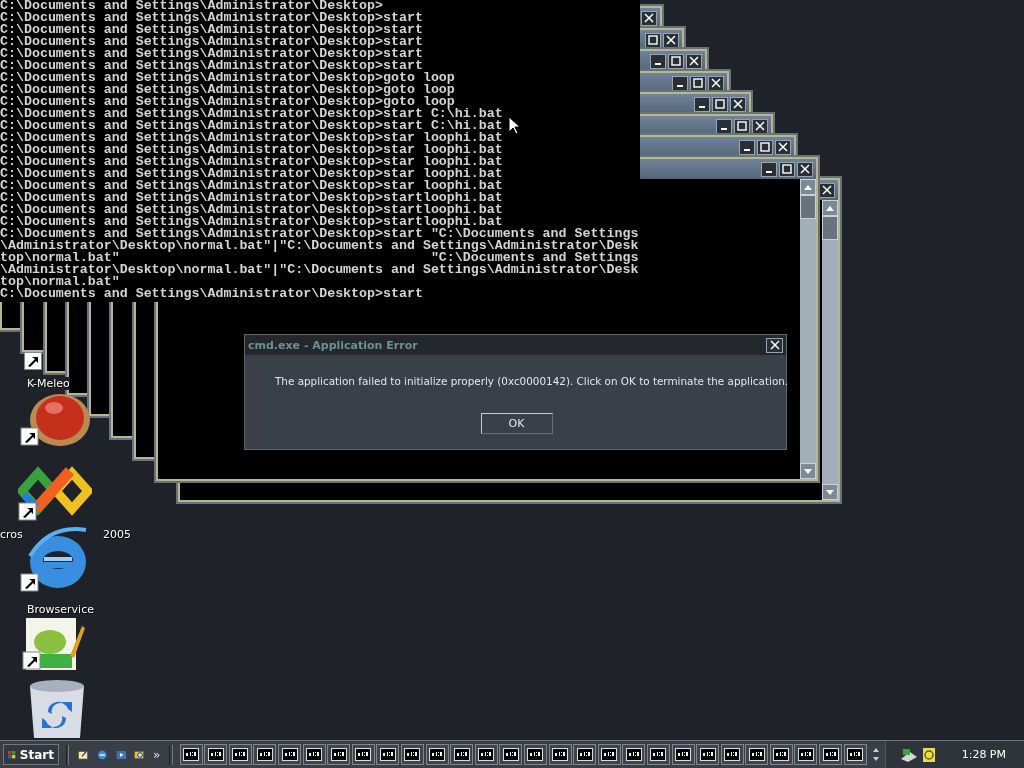  What do you see at coordinates (156, 754) in the screenshot?
I see `more-button: »` at bounding box center [156, 754].